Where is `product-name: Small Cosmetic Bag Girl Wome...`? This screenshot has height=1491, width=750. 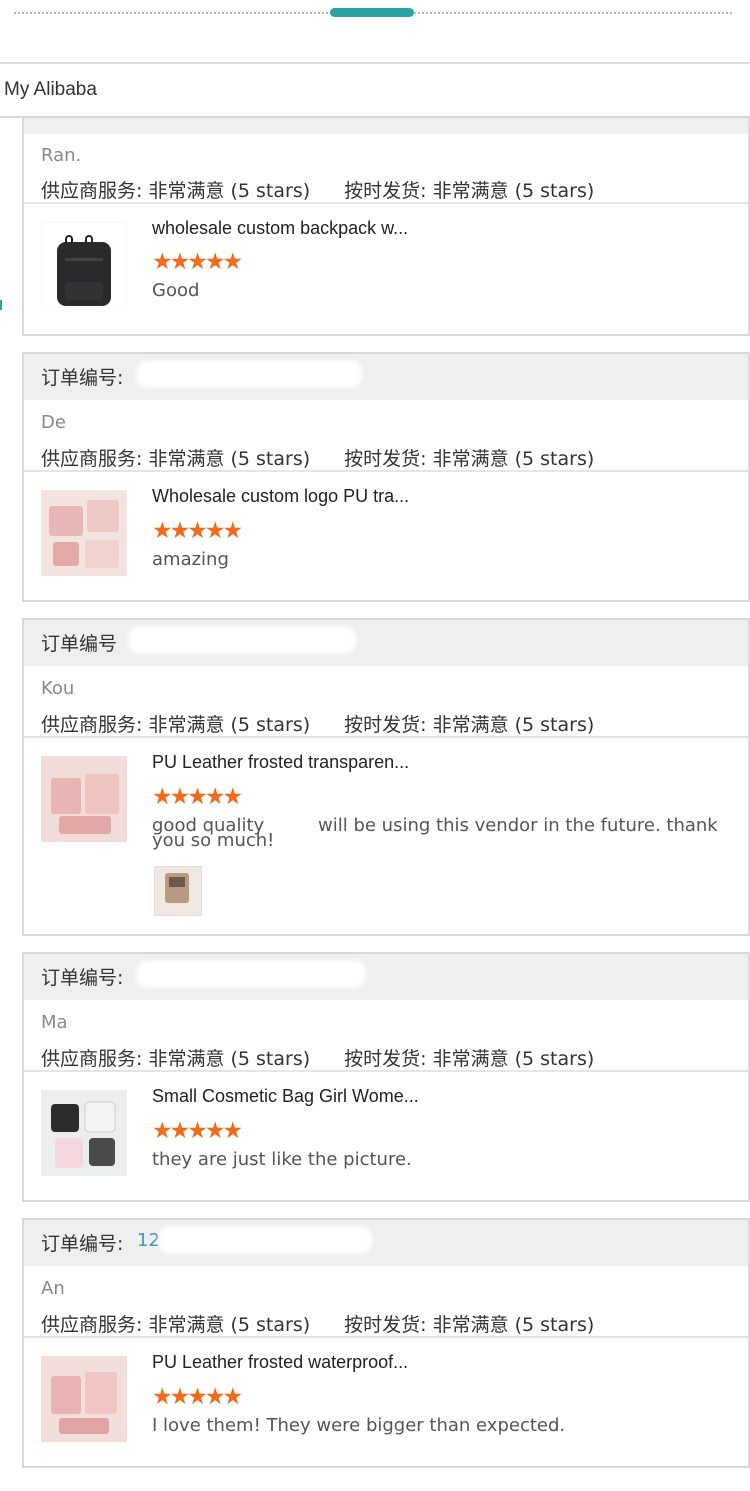 product-name: Small Cosmetic Bag Girl Wome... is located at coordinates (285, 1096).